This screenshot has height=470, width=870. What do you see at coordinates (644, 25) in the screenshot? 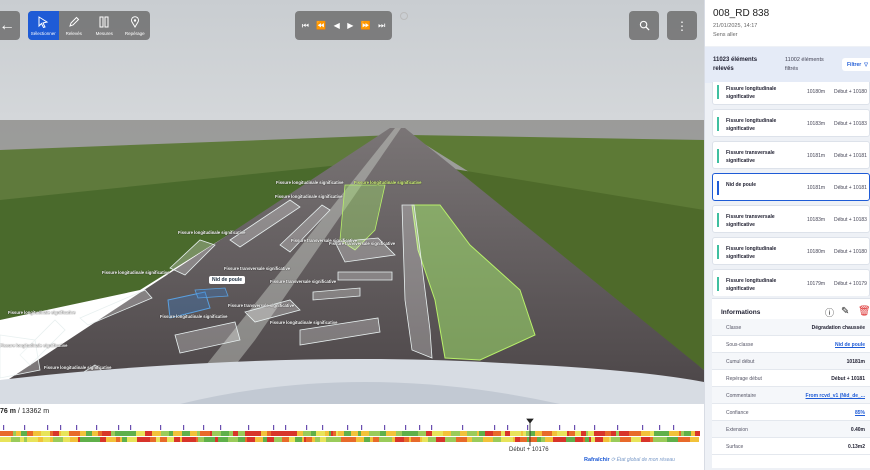
I see `zoom-button` at bounding box center [644, 25].